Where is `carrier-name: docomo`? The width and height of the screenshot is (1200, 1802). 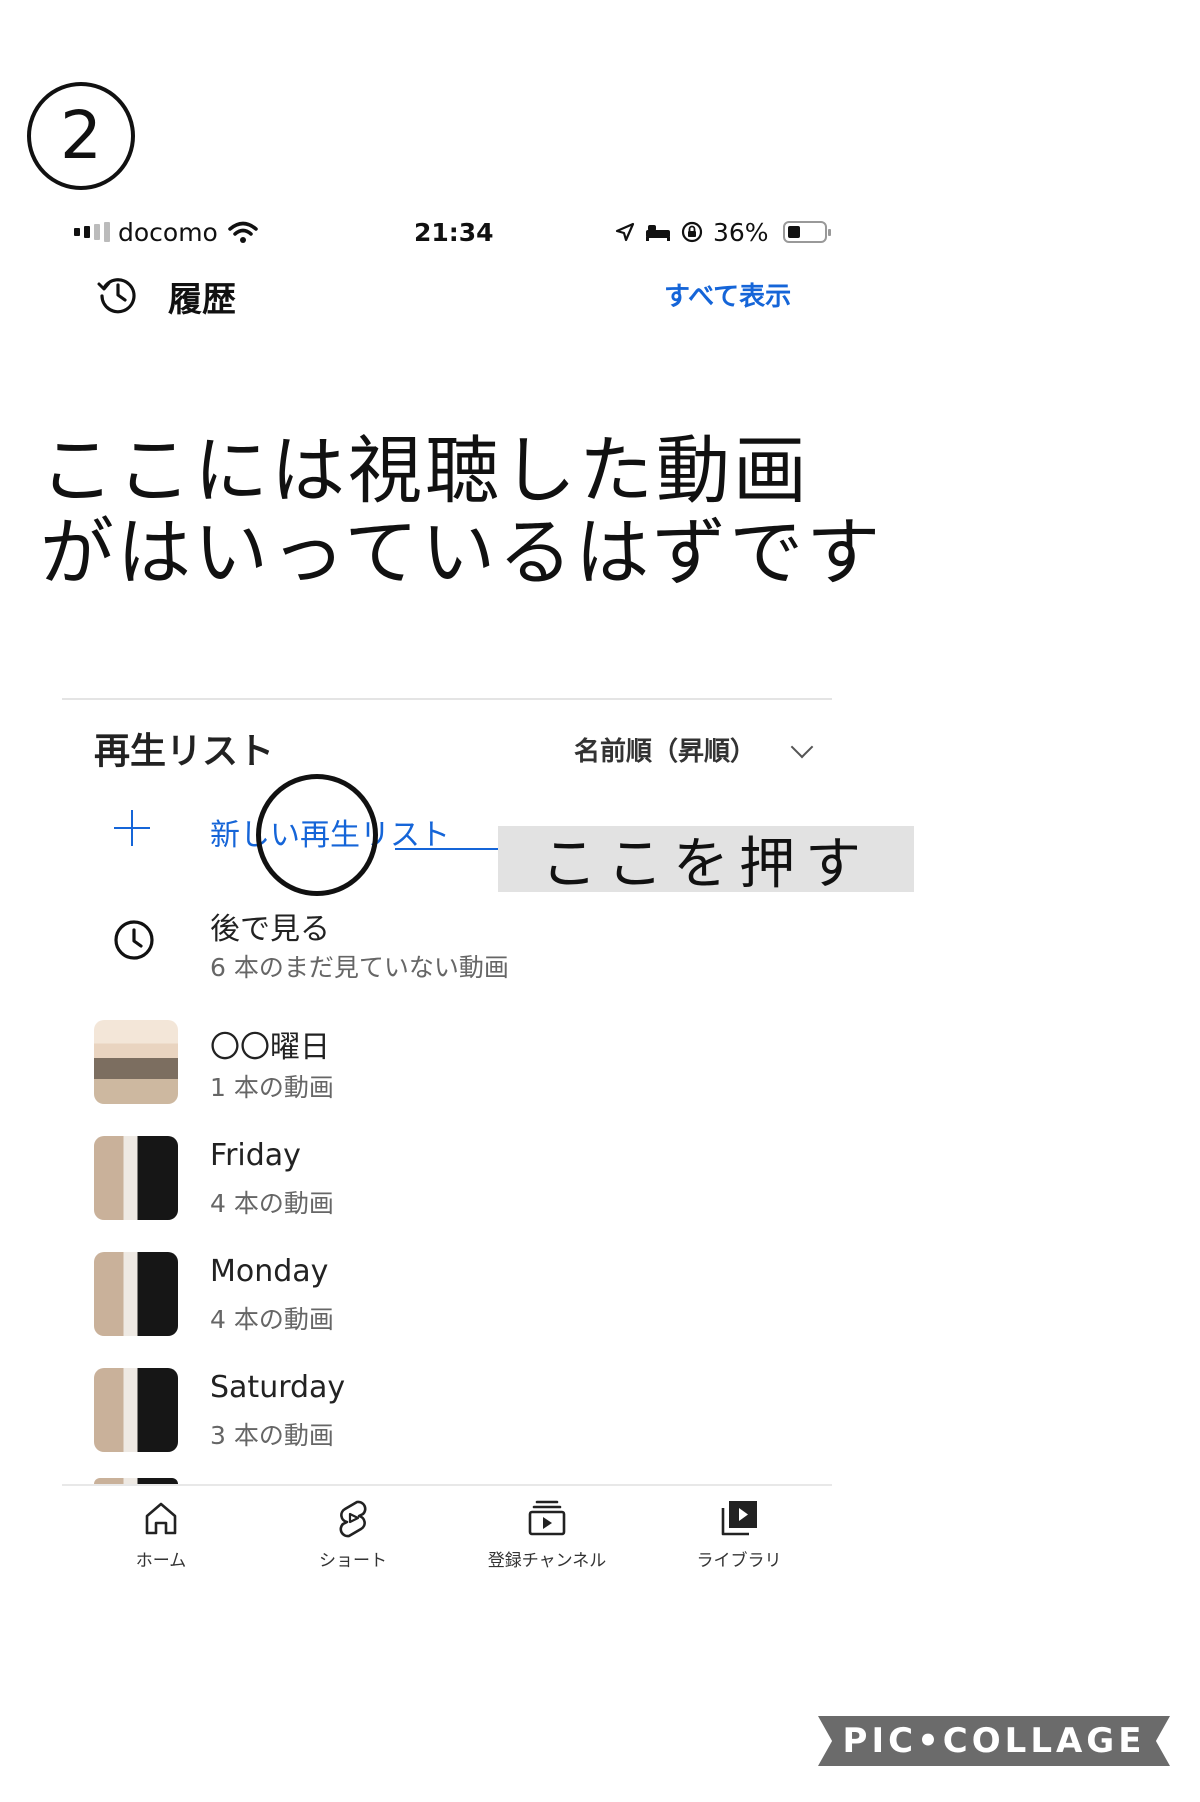
carrier-name: docomo is located at coordinates (168, 232).